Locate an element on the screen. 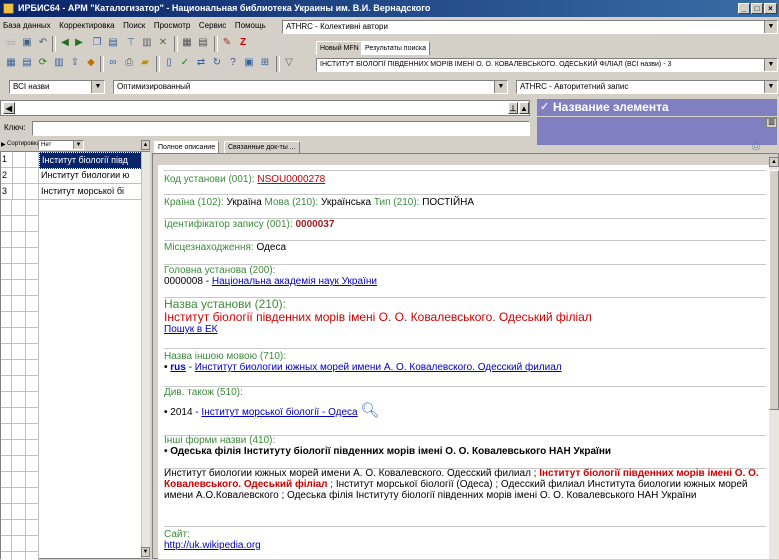  lang-value: Українська is located at coordinates (346, 202).